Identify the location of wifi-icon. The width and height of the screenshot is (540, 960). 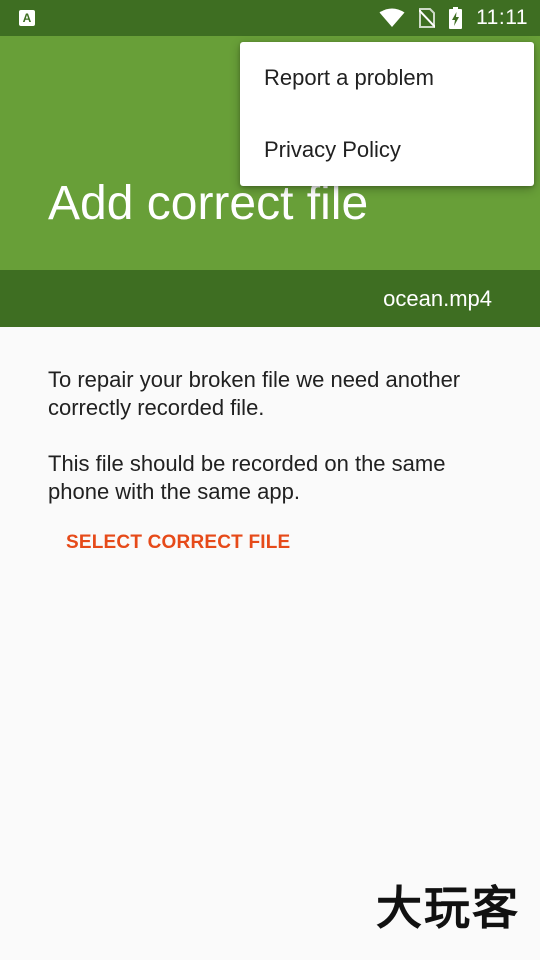
(392, 18).